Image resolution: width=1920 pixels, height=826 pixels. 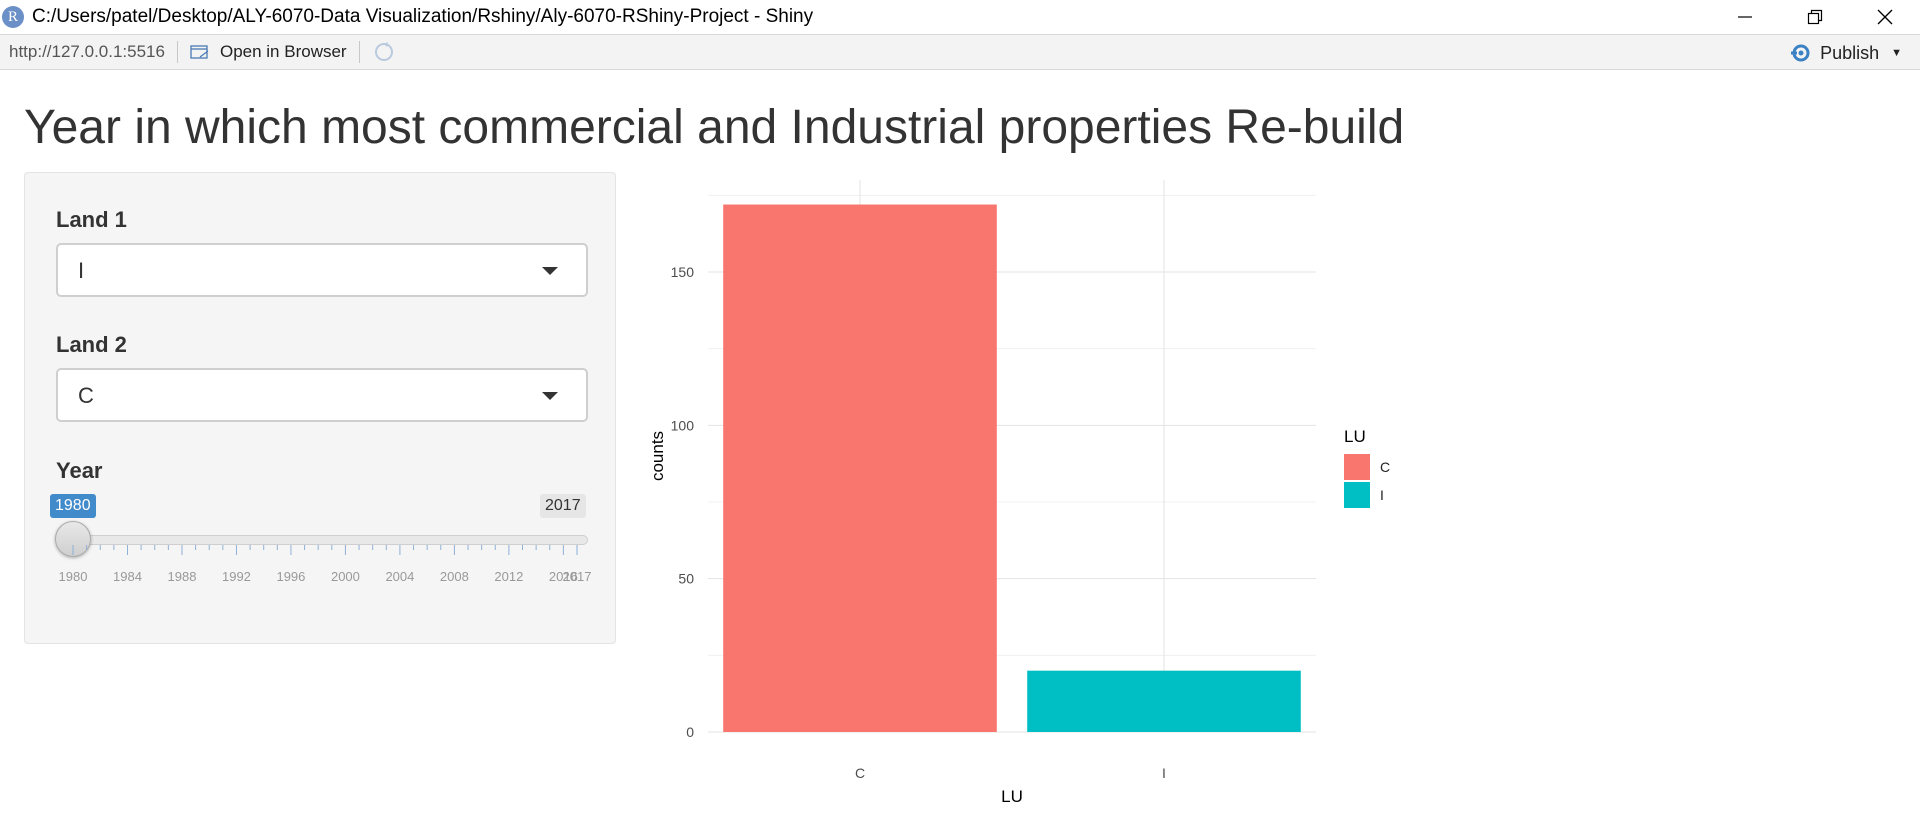 I want to click on slider-tick-label: 2004, so click(x=400, y=576).